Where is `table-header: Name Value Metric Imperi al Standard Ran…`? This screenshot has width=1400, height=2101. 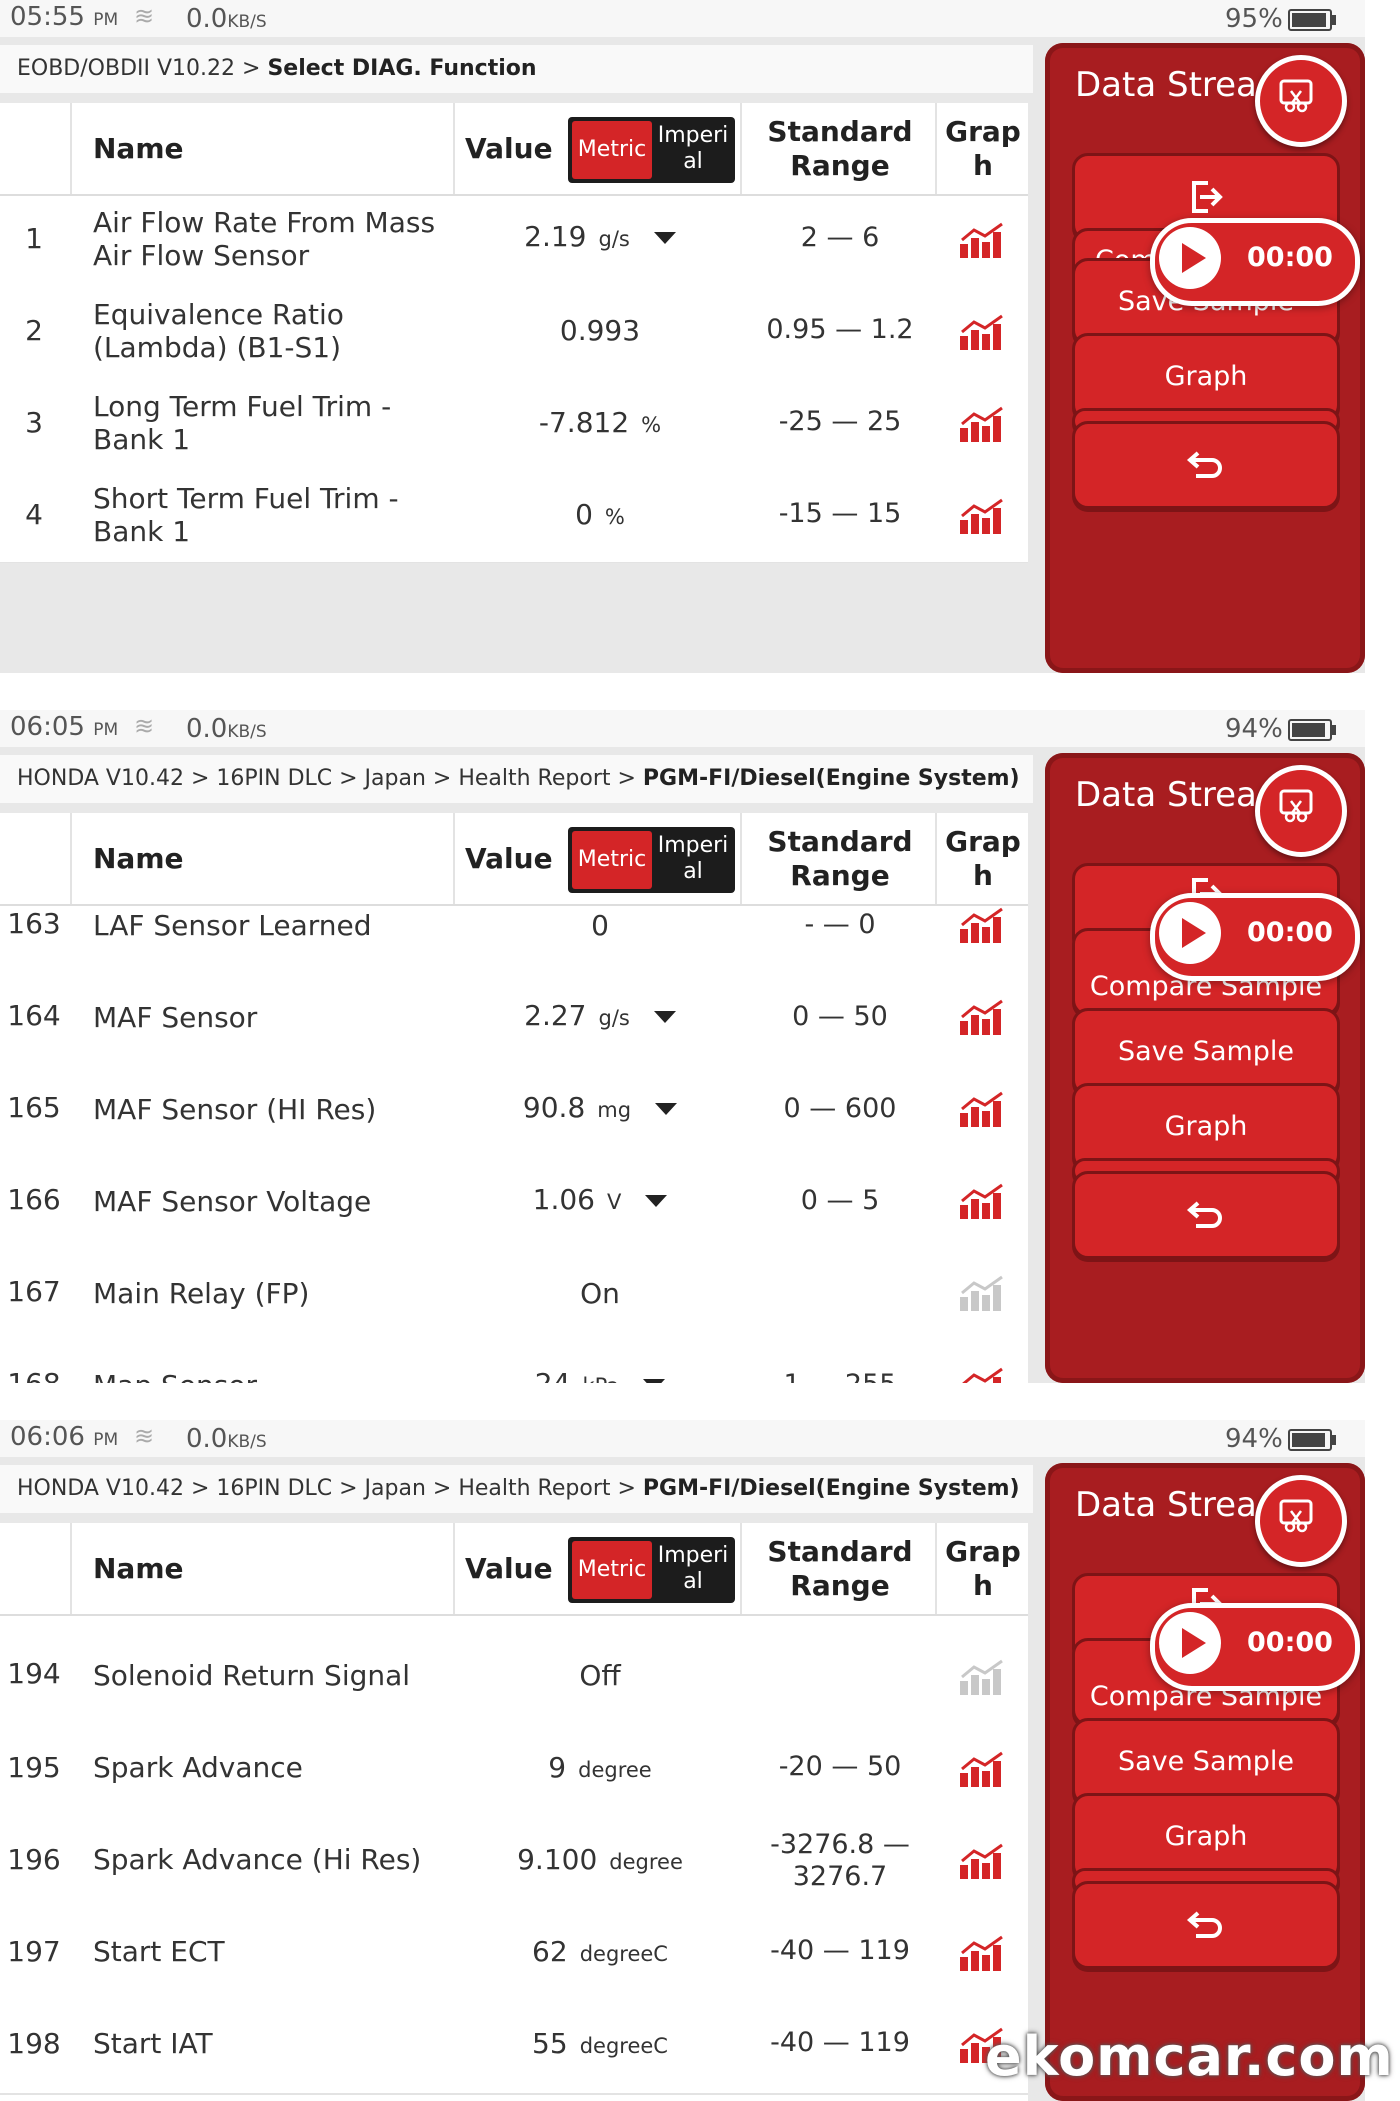 table-header: Name Value Metric Imperi al Standard Ran… is located at coordinates (514, 1569).